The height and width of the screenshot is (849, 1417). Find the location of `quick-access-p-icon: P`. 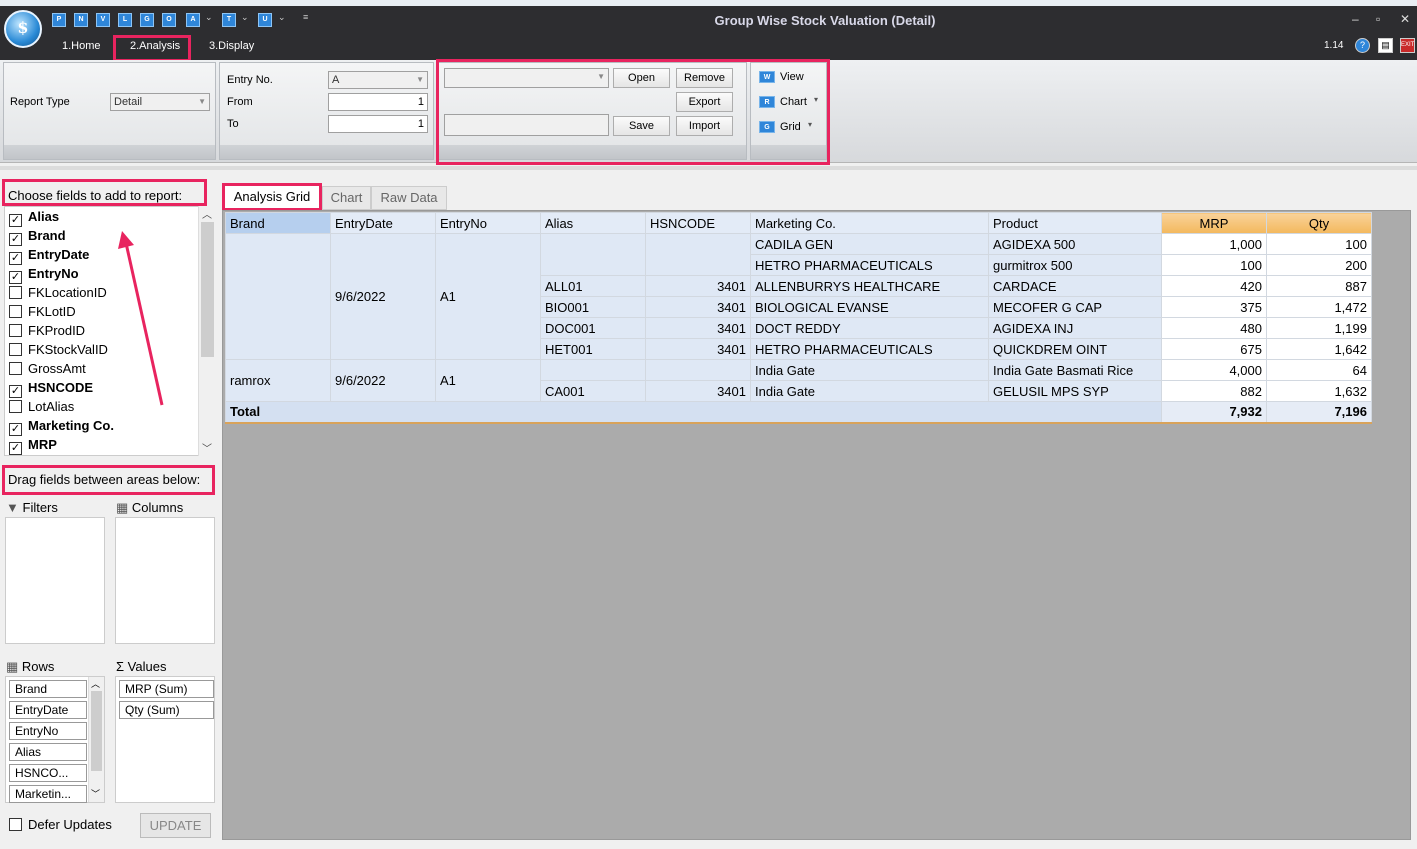

quick-access-p-icon: P is located at coordinates (59, 20).